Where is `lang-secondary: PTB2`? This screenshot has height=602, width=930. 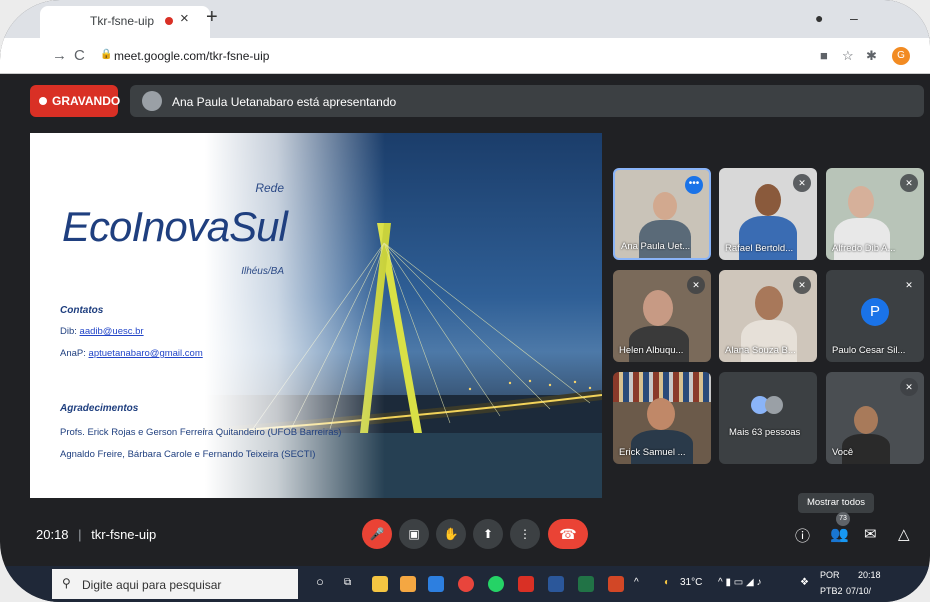 lang-secondary: PTB2 is located at coordinates (831, 591).